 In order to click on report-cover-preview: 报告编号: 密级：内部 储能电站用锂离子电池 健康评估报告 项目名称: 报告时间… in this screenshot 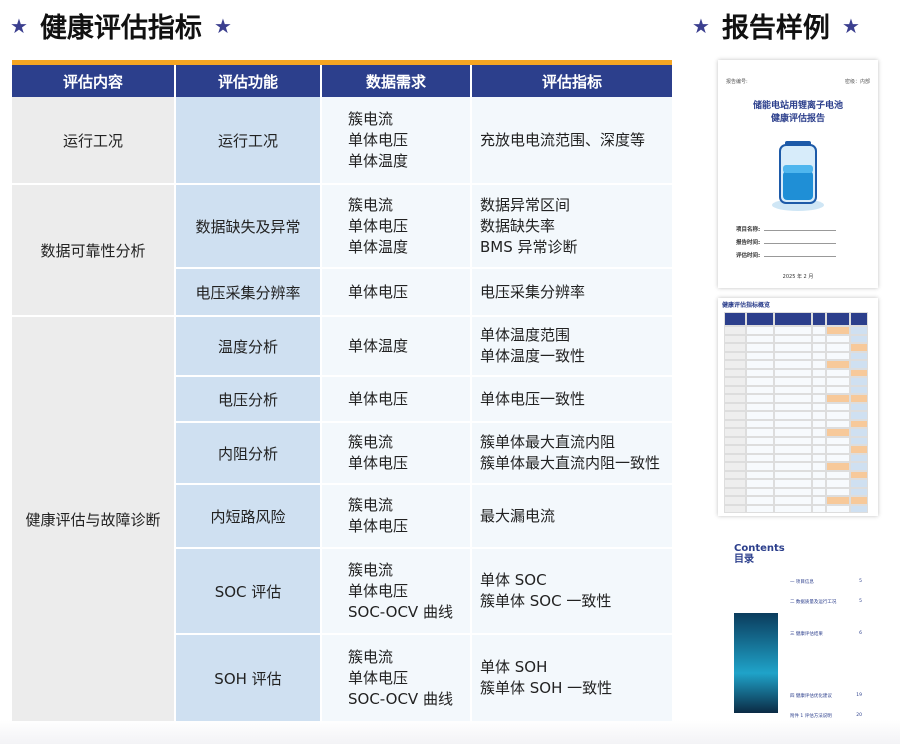, I will do `click(798, 174)`.